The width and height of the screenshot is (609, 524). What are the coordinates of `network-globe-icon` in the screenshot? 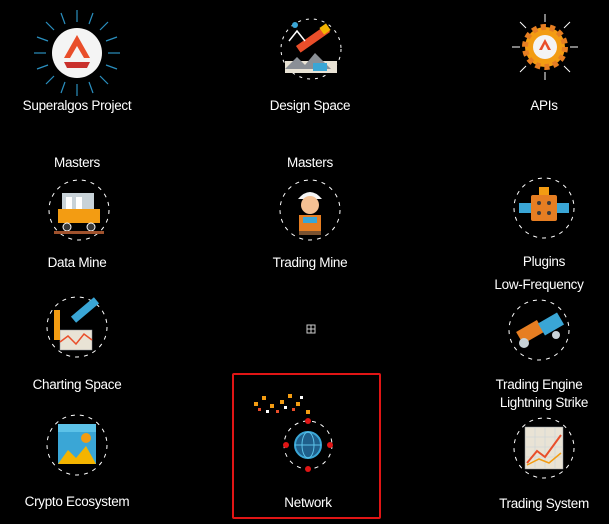 It's located at (303, 435).